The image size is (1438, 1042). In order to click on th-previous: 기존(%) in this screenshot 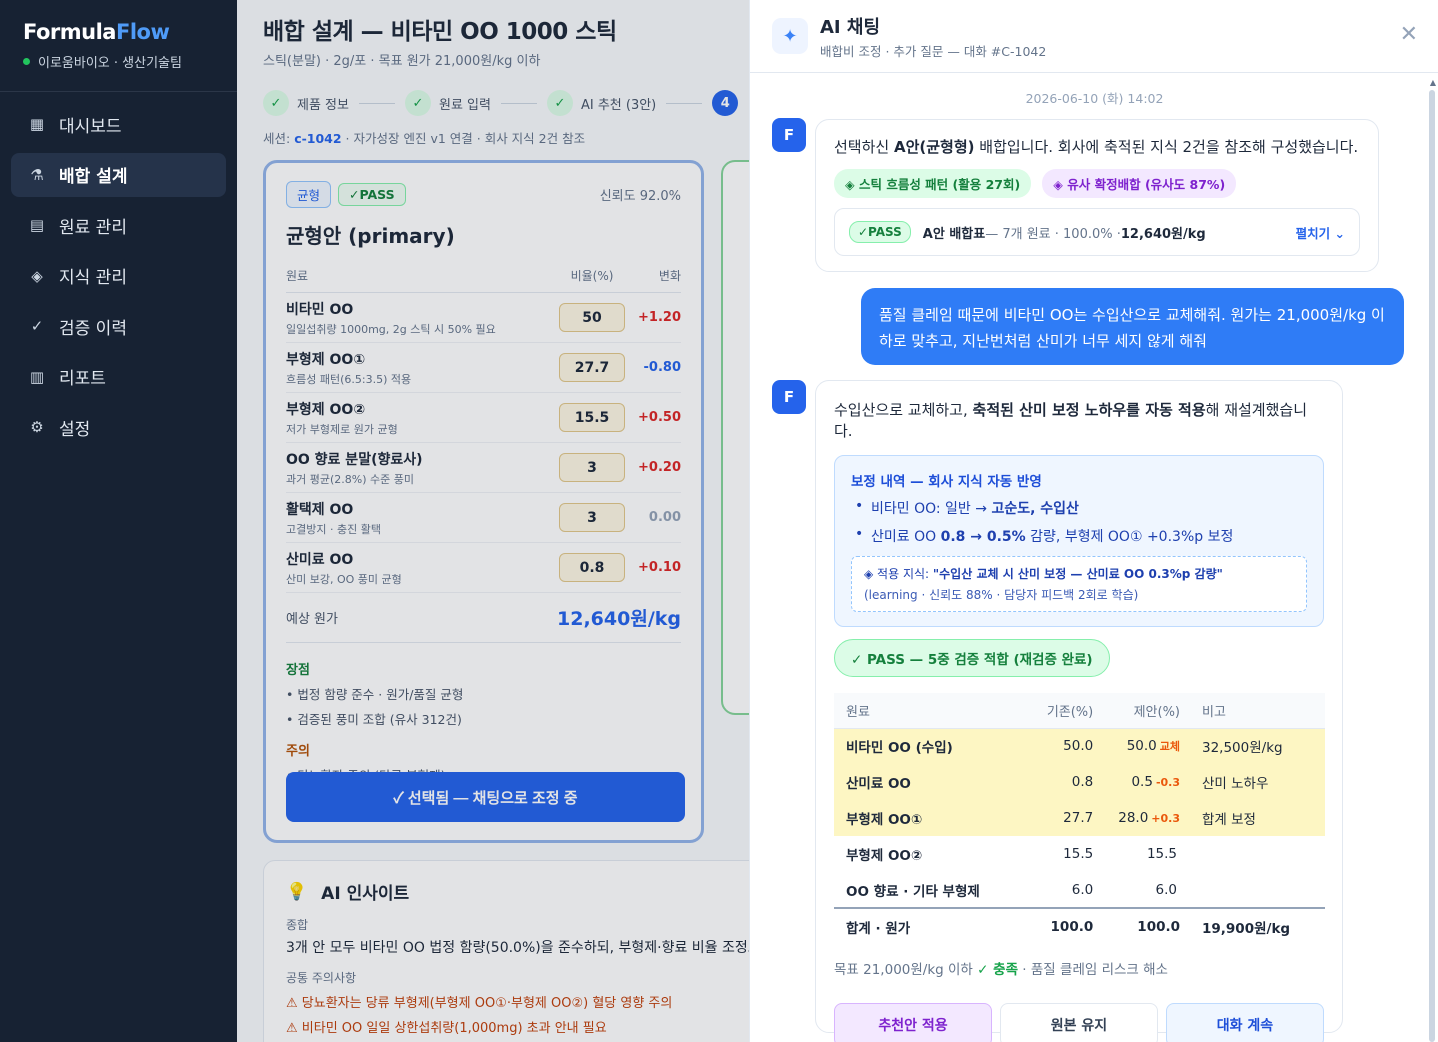, I will do `click(1062, 711)`.